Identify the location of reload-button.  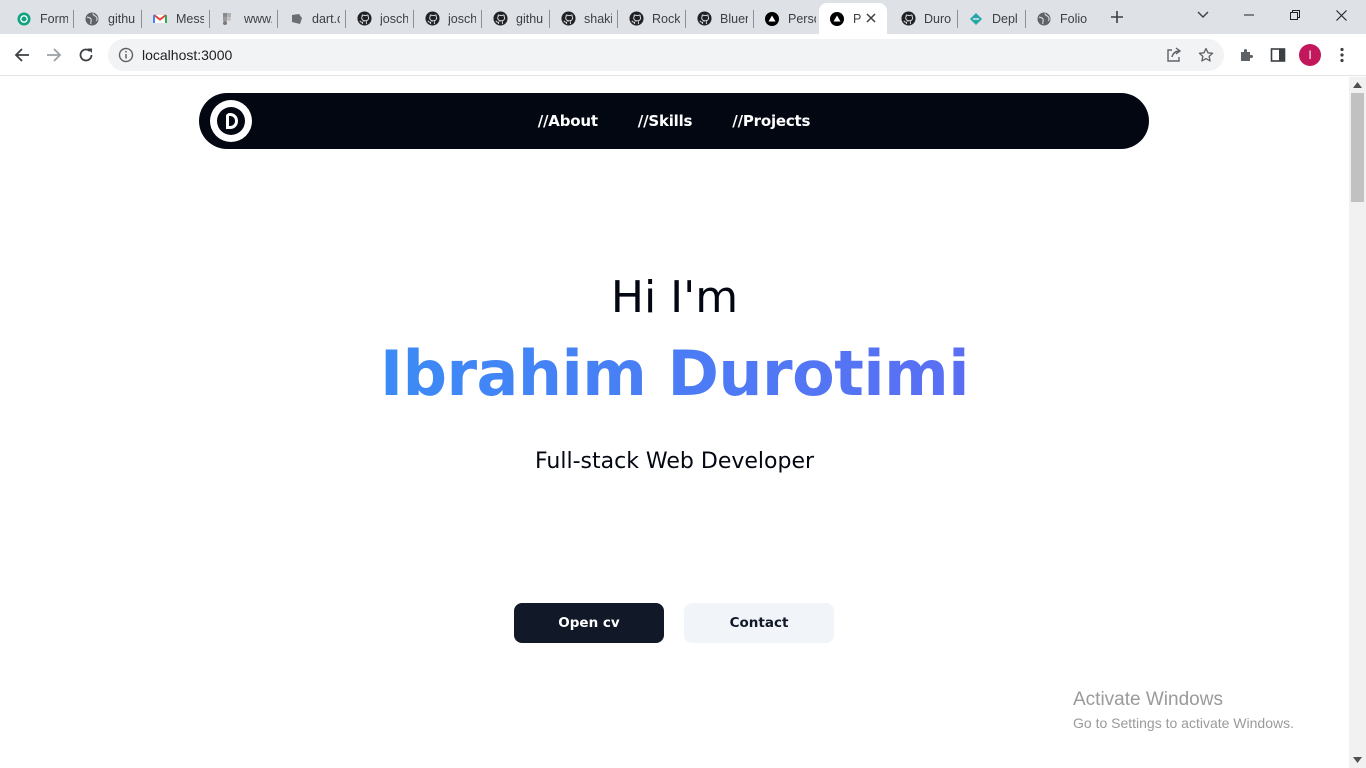
(86, 55).